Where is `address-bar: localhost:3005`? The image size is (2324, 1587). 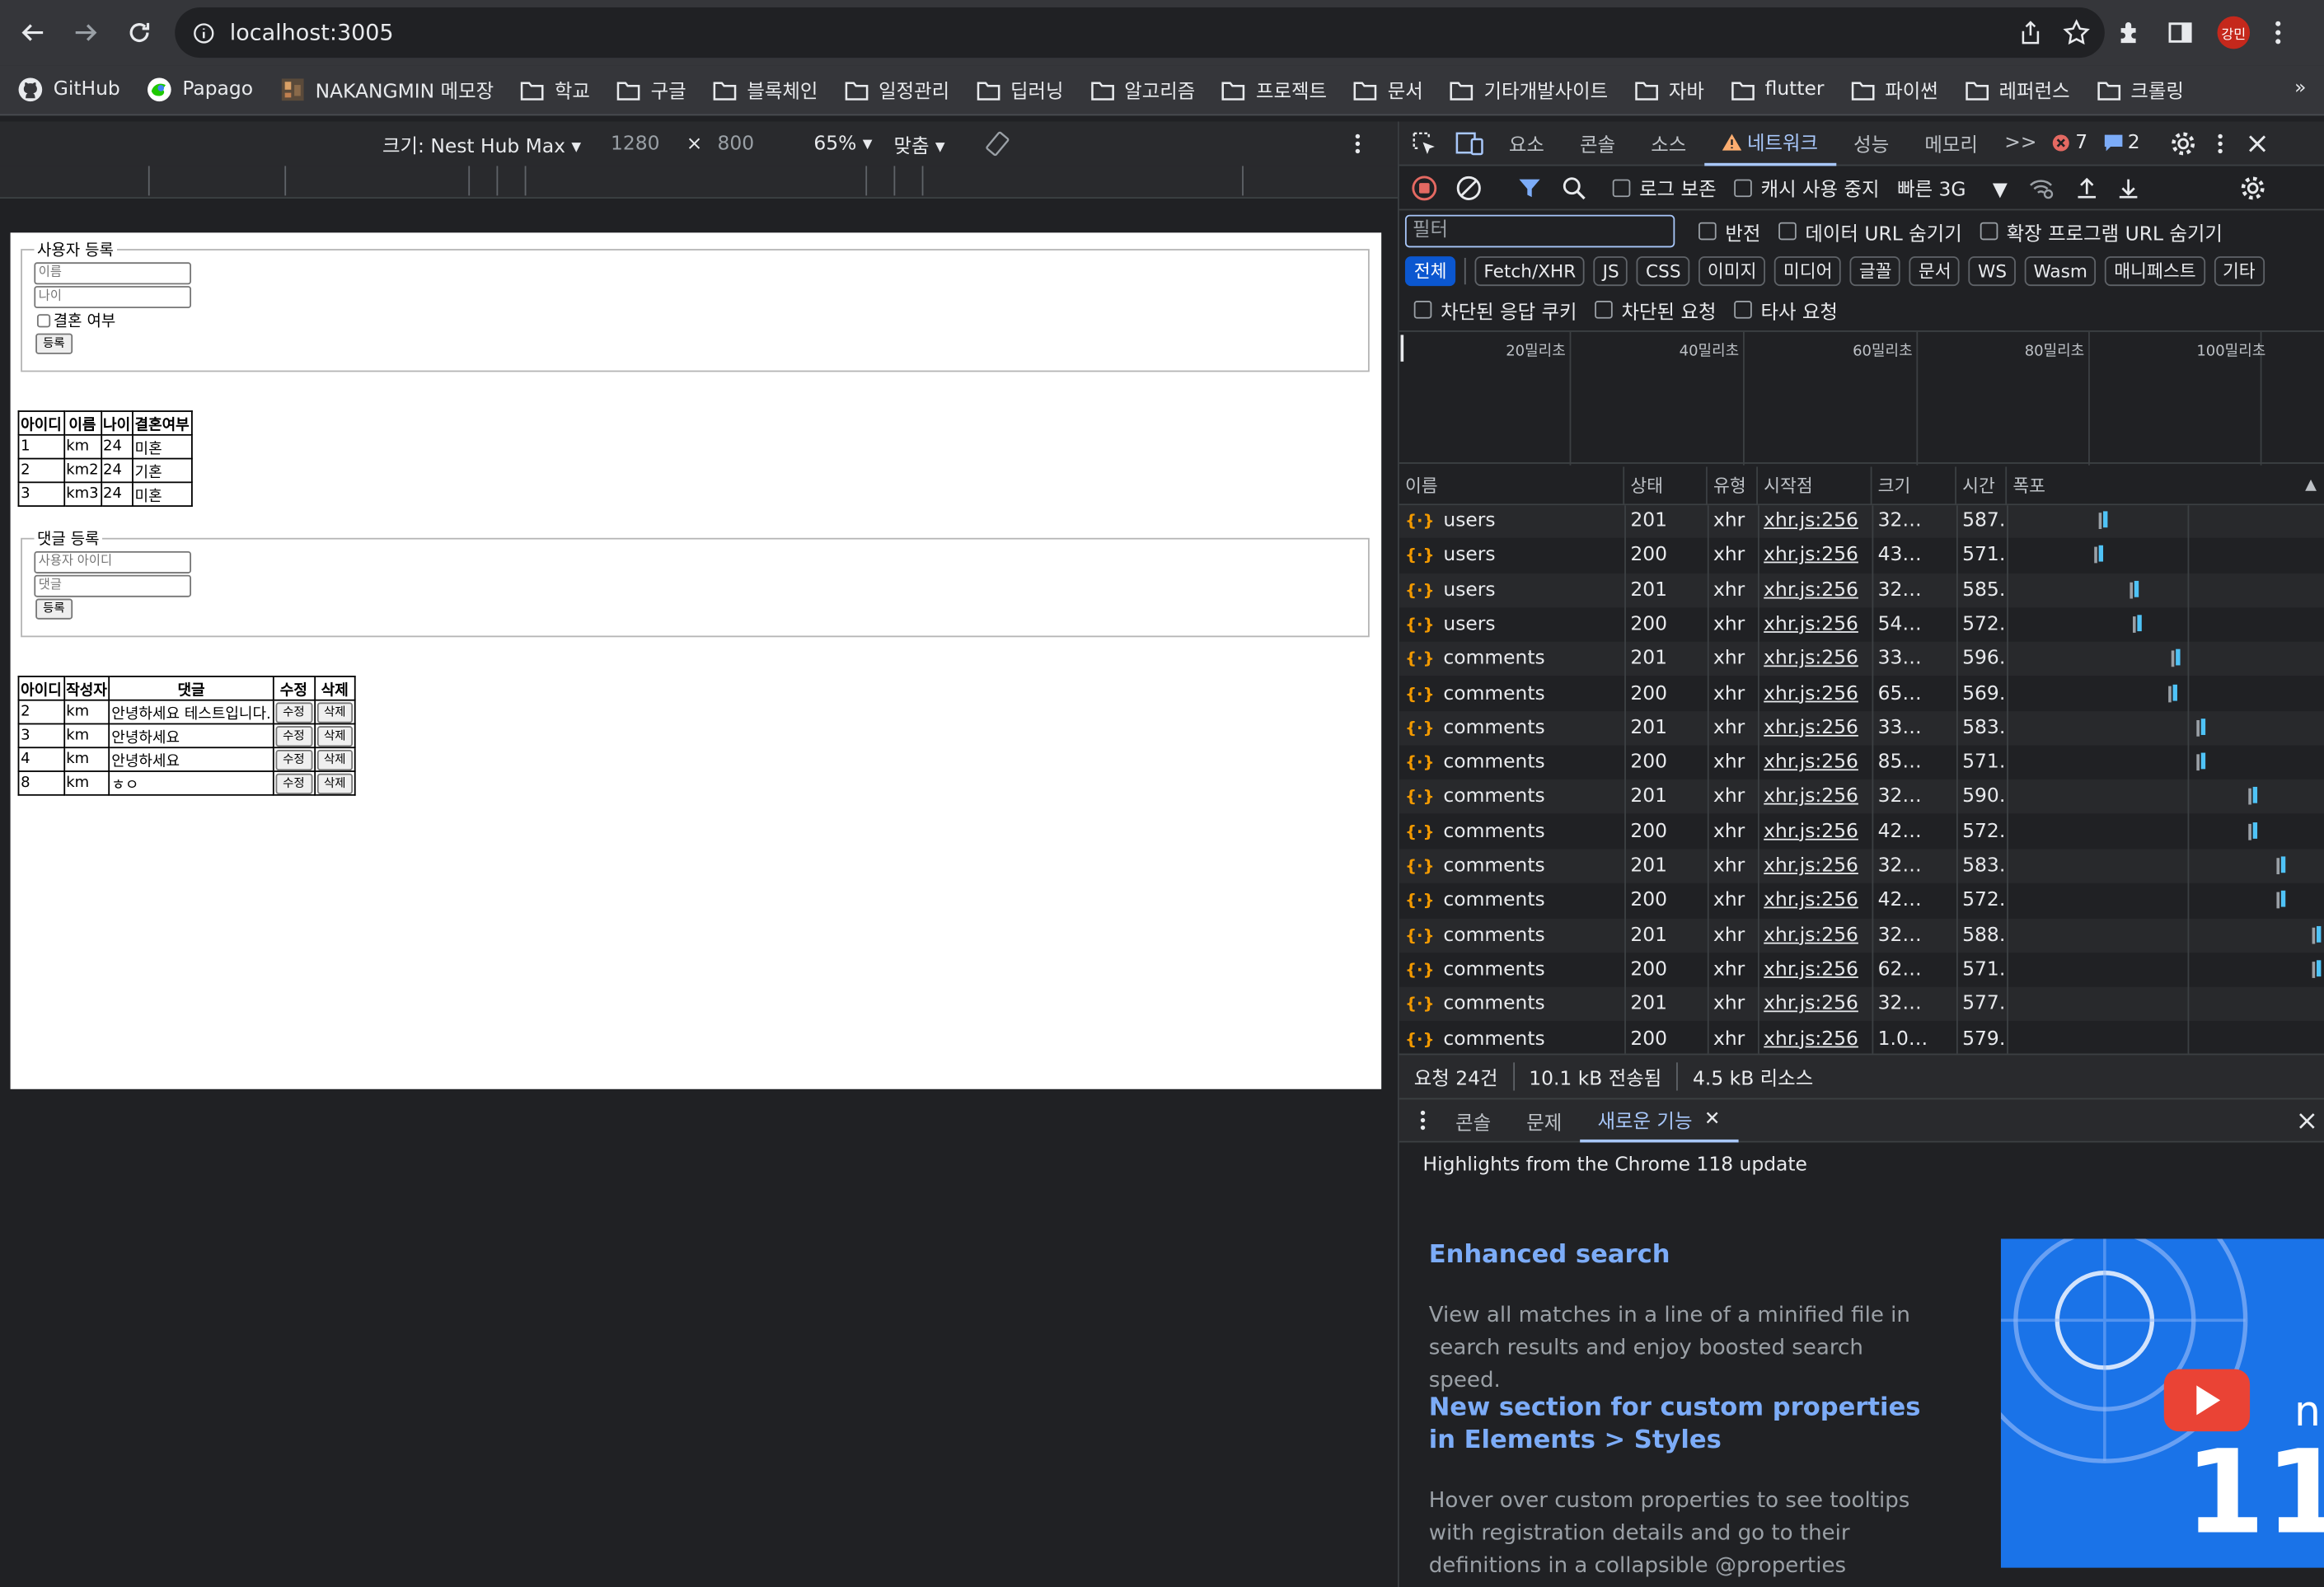
address-bar: localhost:3005 is located at coordinates (1140, 33).